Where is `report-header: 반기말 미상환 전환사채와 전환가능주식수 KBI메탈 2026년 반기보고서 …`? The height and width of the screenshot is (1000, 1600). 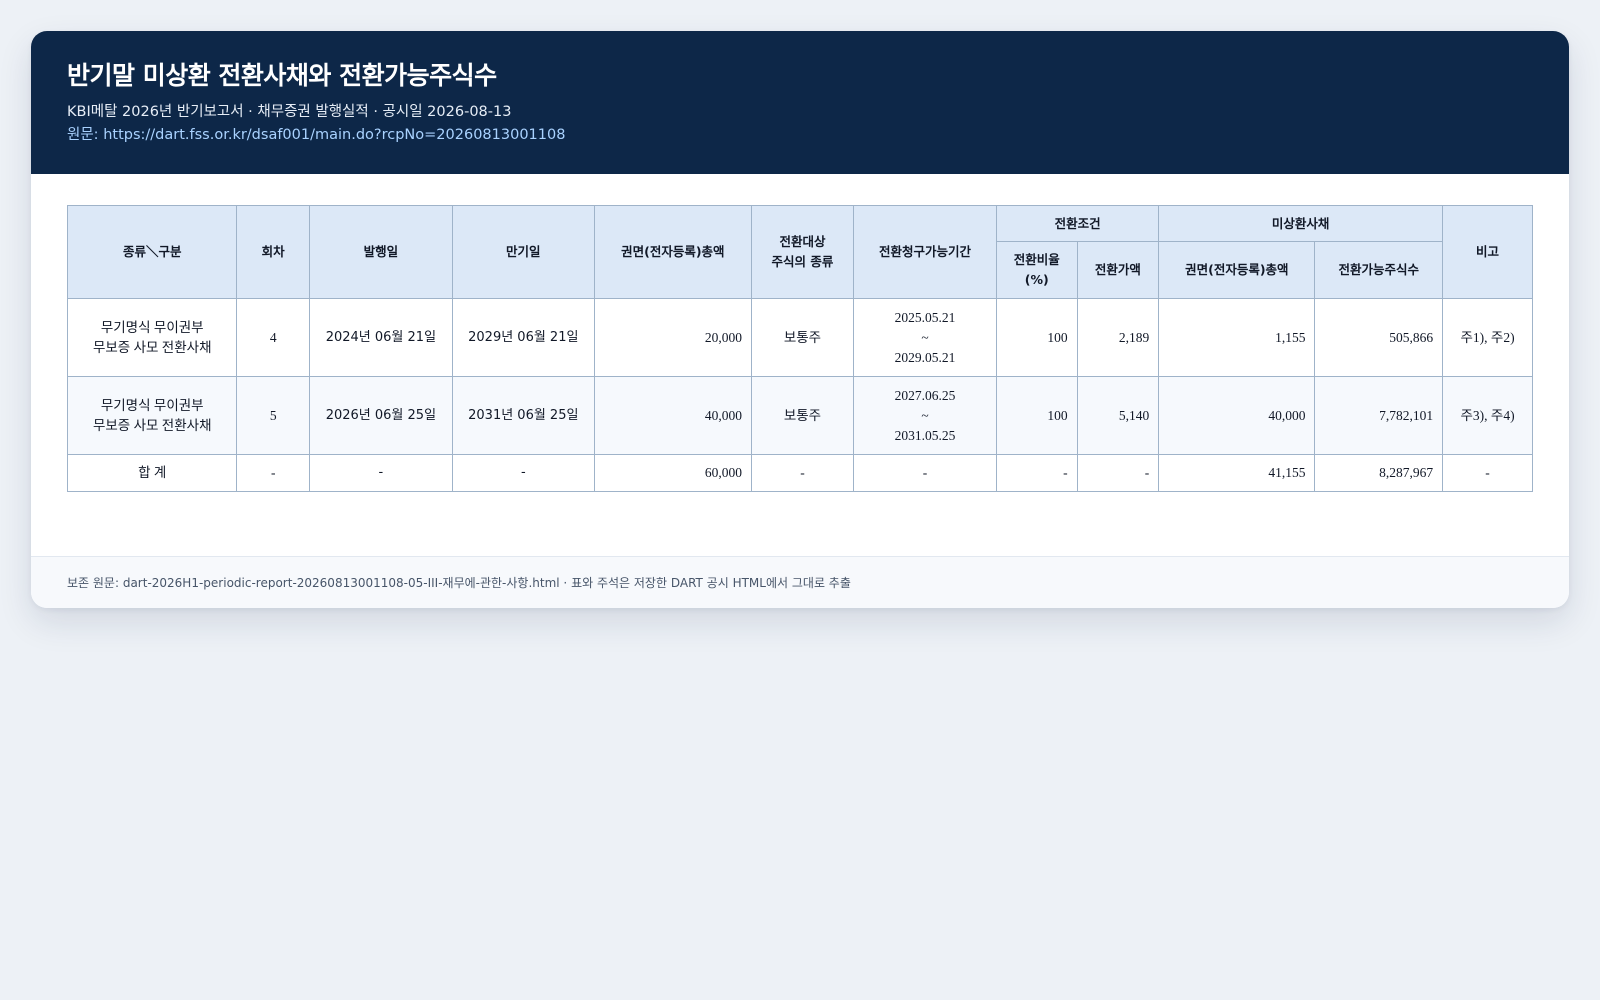 report-header: 반기말 미상환 전환사채와 전환가능주식수 KBI메탈 2026년 반기보고서 … is located at coordinates (800, 102).